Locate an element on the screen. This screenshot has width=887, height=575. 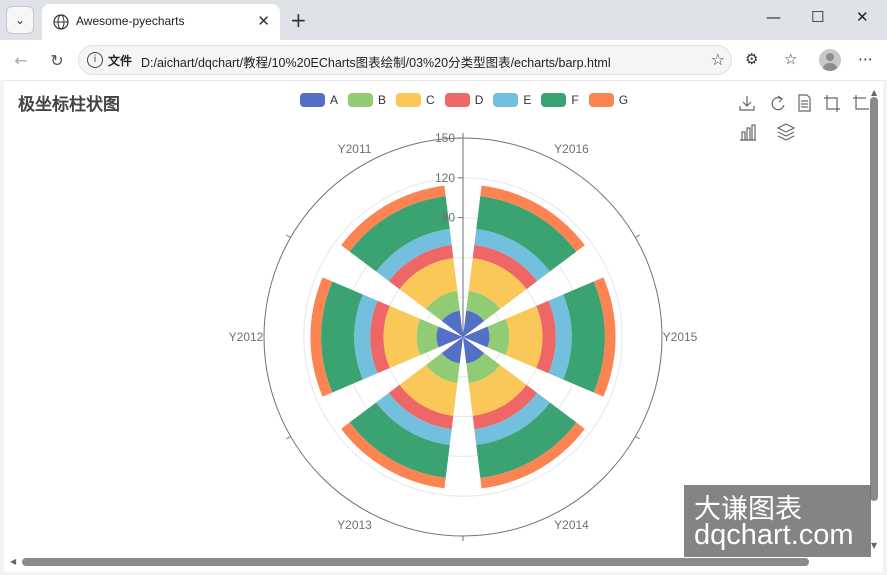
radius-tick-label: 120 is located at coordinates (445, 178).